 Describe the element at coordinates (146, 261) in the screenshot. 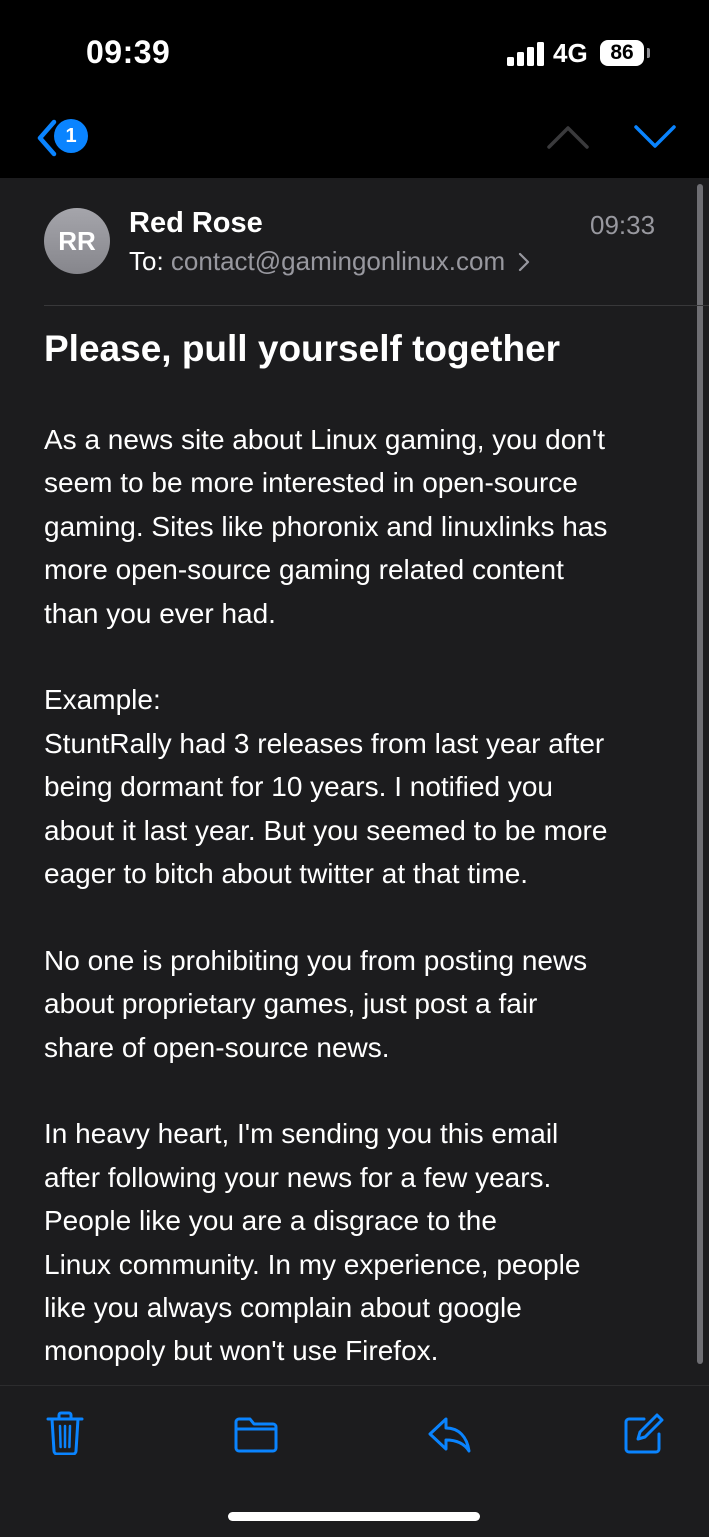

I see `to-label: To:` at that location.